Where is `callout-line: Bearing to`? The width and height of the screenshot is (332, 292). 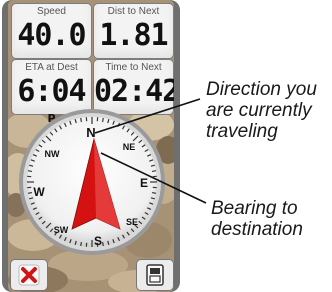
callout-line: Bearing to is located at coordinates (254, 208).